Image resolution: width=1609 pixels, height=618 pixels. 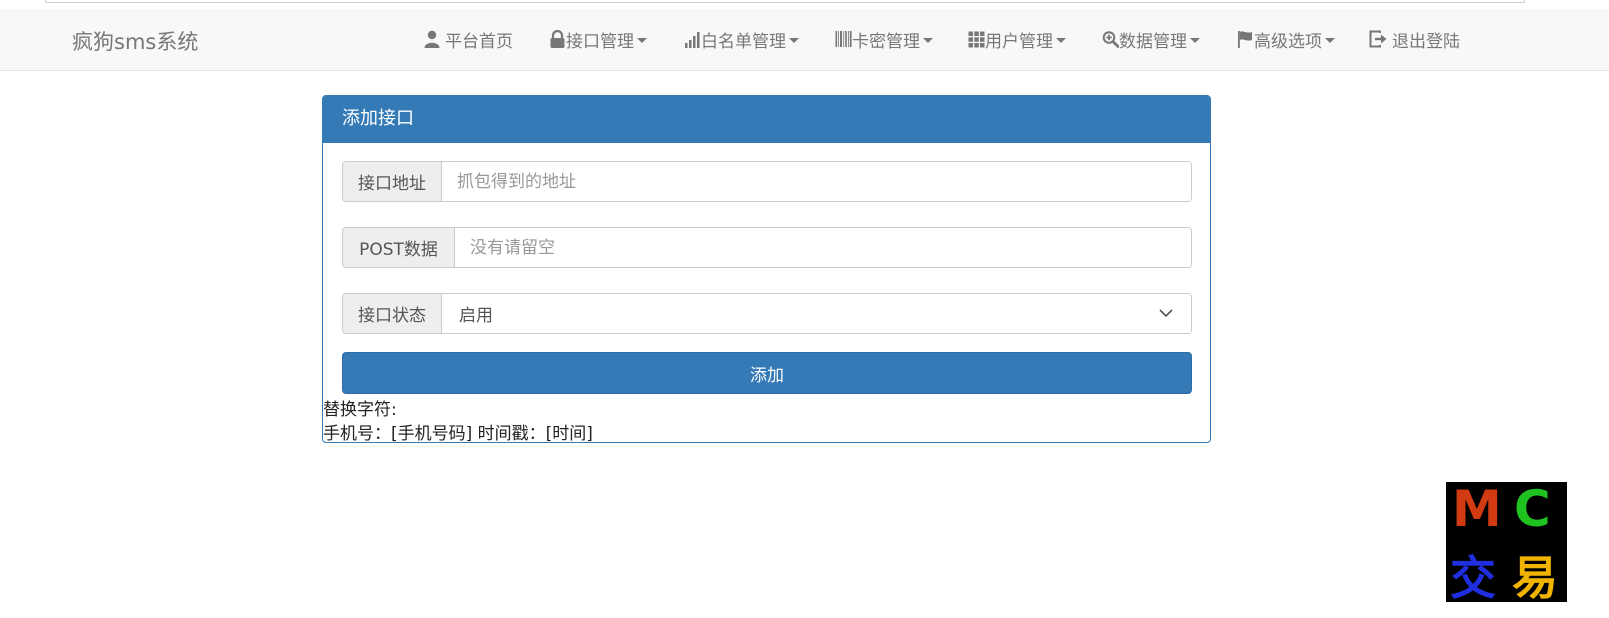 What do you see at coordinates (476, 316) in the screenshot?
I see `api-status-selected: 启用` at bounding box center [476, 316].